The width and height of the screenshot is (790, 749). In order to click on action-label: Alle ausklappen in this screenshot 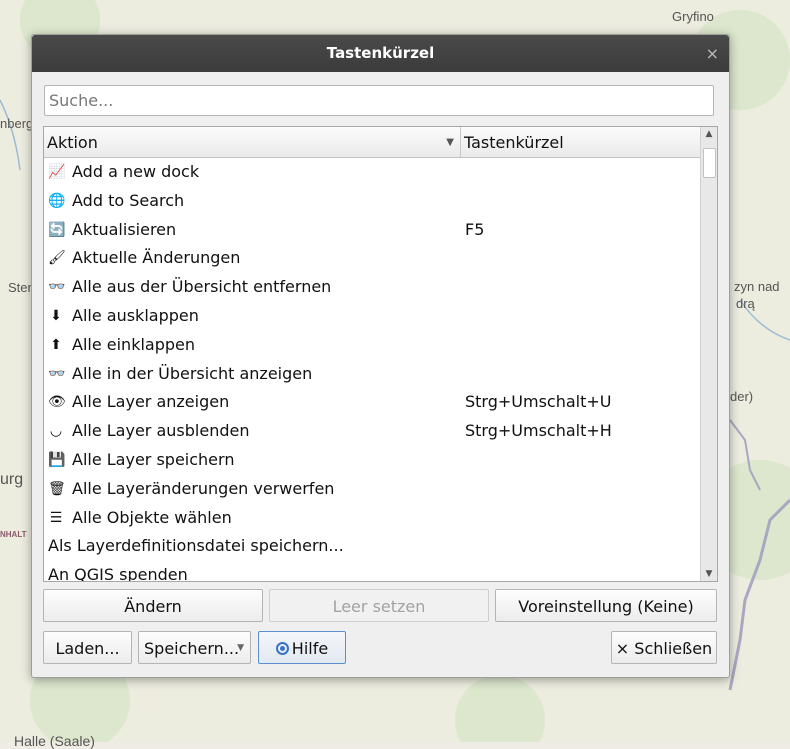, I will do `click(135, 315)`.